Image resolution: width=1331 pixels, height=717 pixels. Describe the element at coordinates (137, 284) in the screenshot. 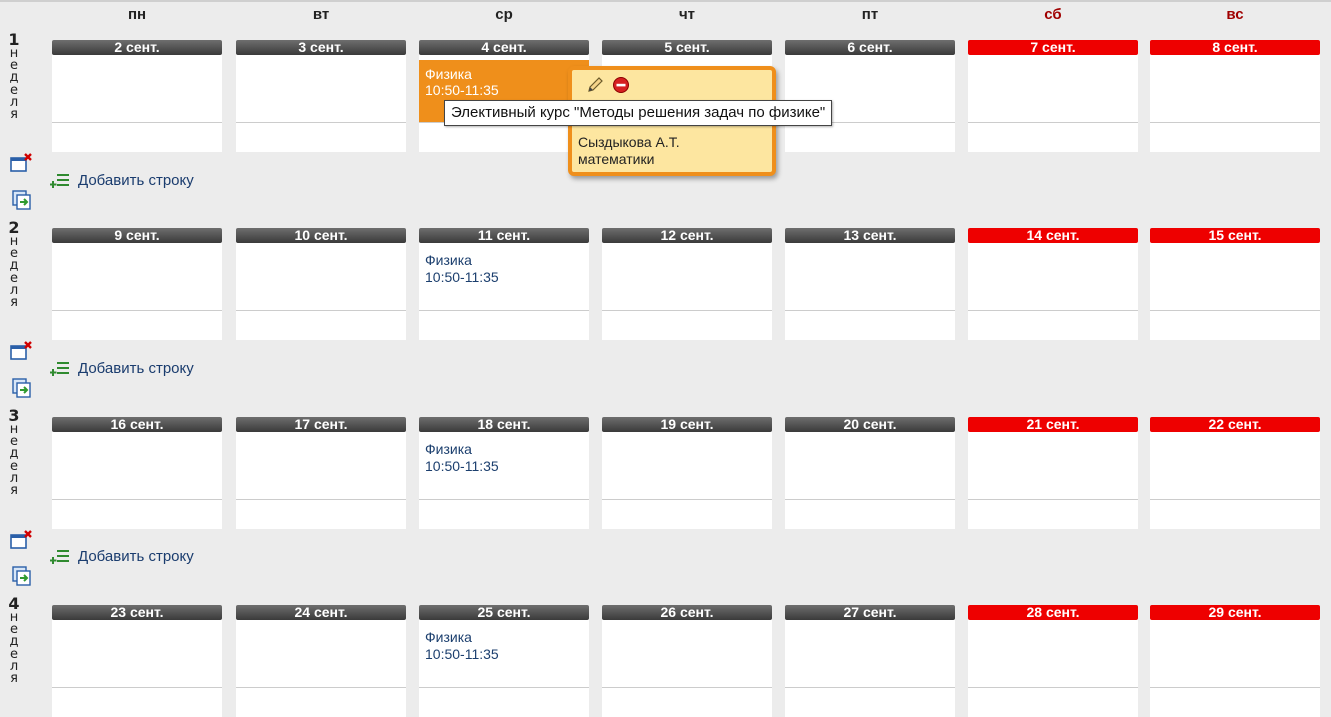

I see `day-cell: 9 сент.` at that location.